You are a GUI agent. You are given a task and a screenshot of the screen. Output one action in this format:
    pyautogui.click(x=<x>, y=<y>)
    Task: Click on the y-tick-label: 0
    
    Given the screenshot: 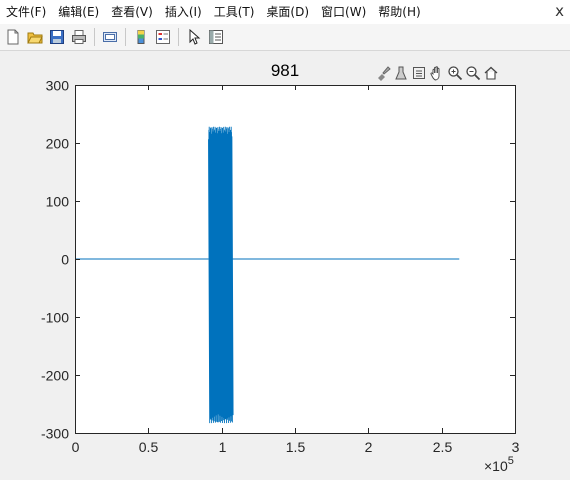 What is the action you would take?
    pyautogui.click(x=65, y=260)
    